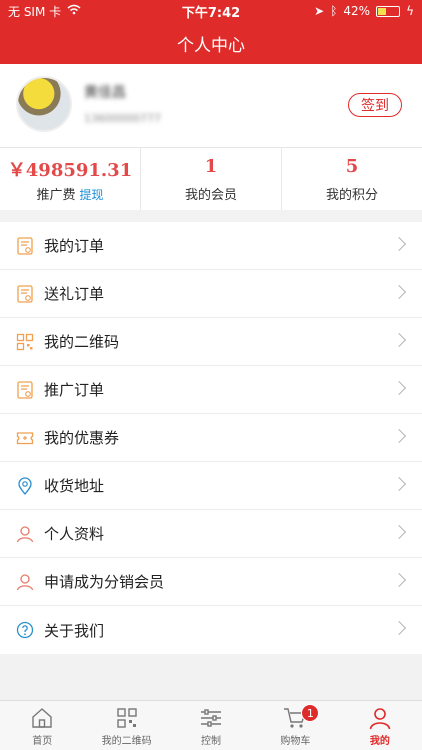  I want to click on wifi-icon, so click(74, 11).